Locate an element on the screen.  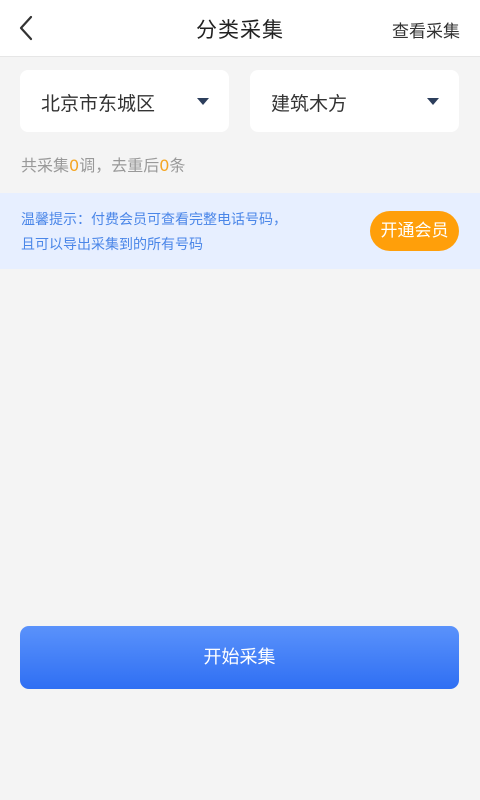
city-dropdown: 北京市东城区 is located at coordinates (124, 101).